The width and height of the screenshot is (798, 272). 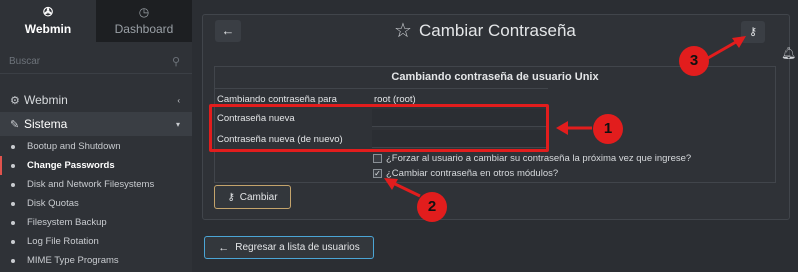 What do you see at coordinates (96, 222) in the screenshot?
I see `sidebar-item-filesystem-backup: Filesystem Backup` at bounding box center [96, 222].